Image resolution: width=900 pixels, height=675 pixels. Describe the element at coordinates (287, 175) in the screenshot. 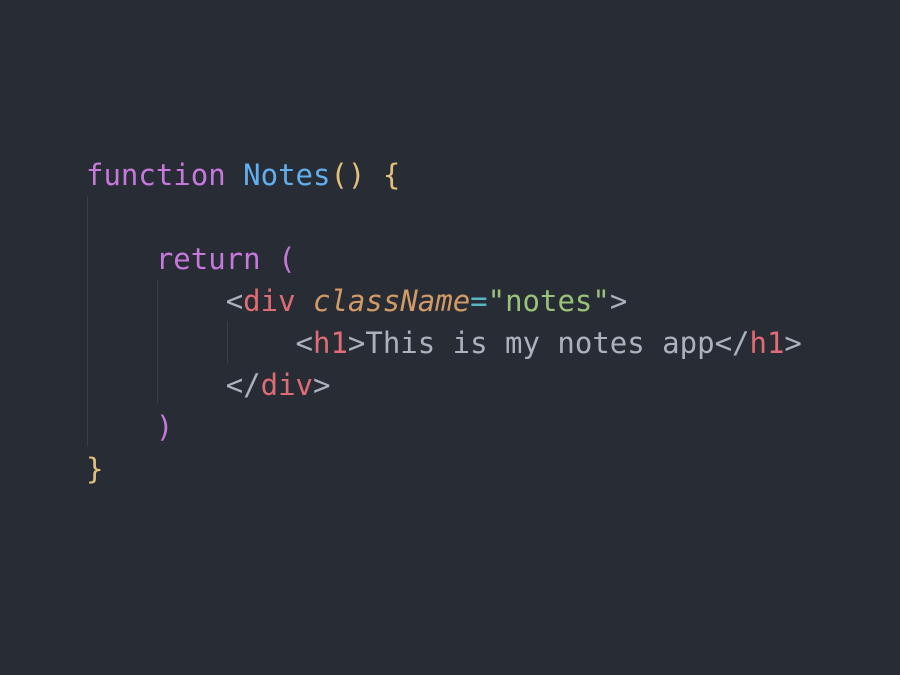

I see `code-token: Notes` at that location.